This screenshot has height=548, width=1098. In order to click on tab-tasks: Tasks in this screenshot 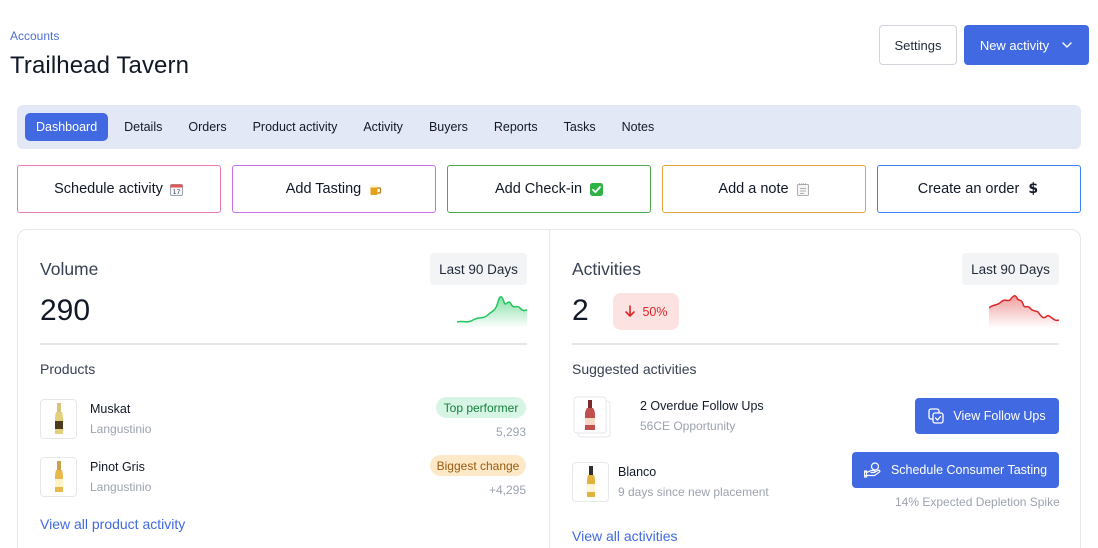, I will do `click(580, 127)`.